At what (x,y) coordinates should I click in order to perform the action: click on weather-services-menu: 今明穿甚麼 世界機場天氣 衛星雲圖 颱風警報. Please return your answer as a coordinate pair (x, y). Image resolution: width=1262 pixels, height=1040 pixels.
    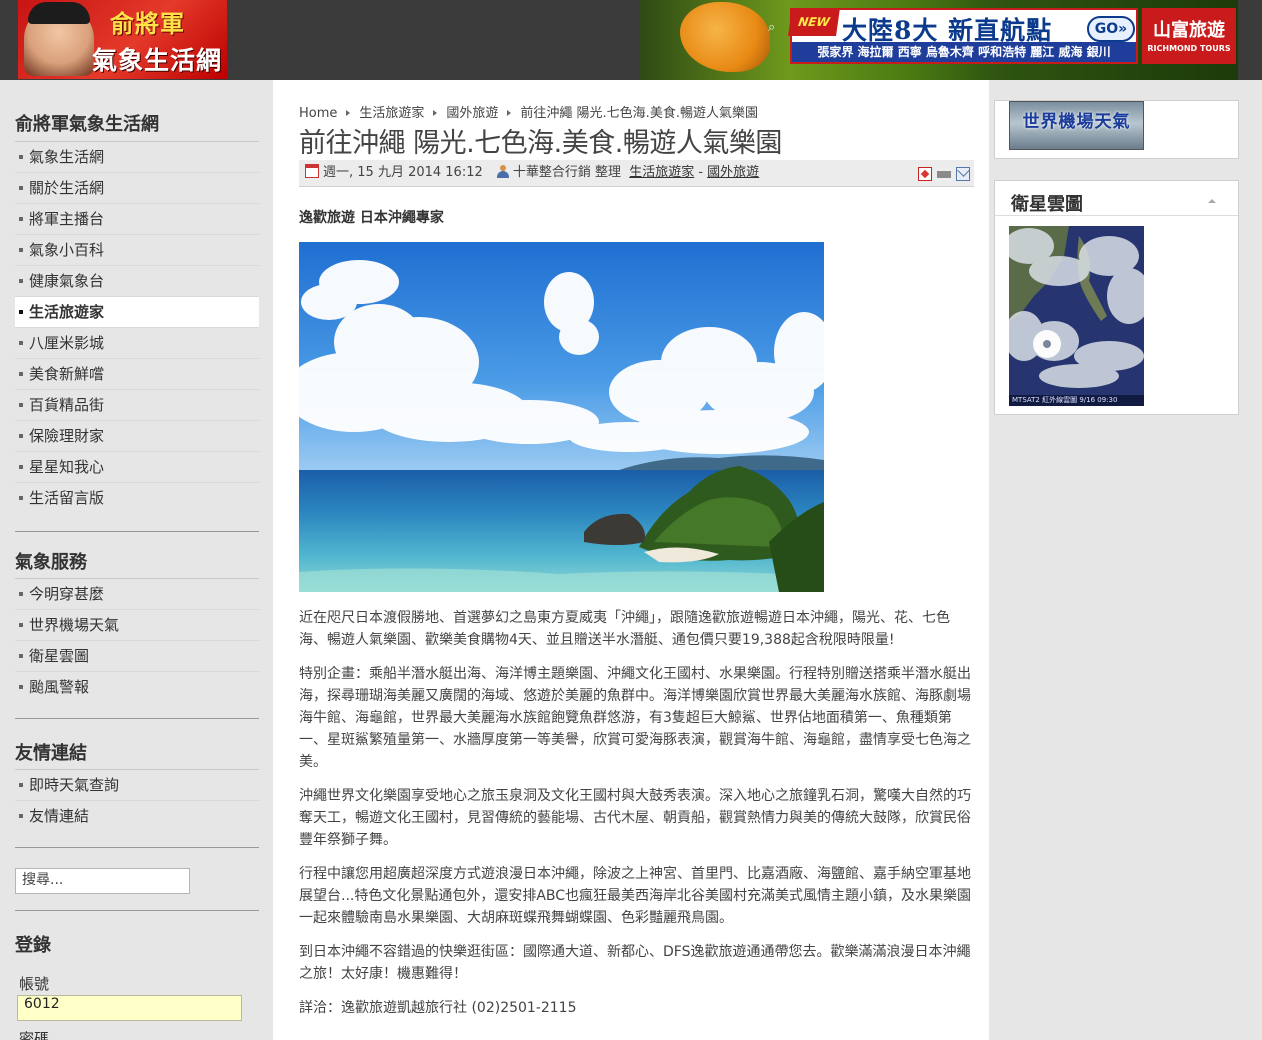
    Looking at the image, I should click on (137, 640).